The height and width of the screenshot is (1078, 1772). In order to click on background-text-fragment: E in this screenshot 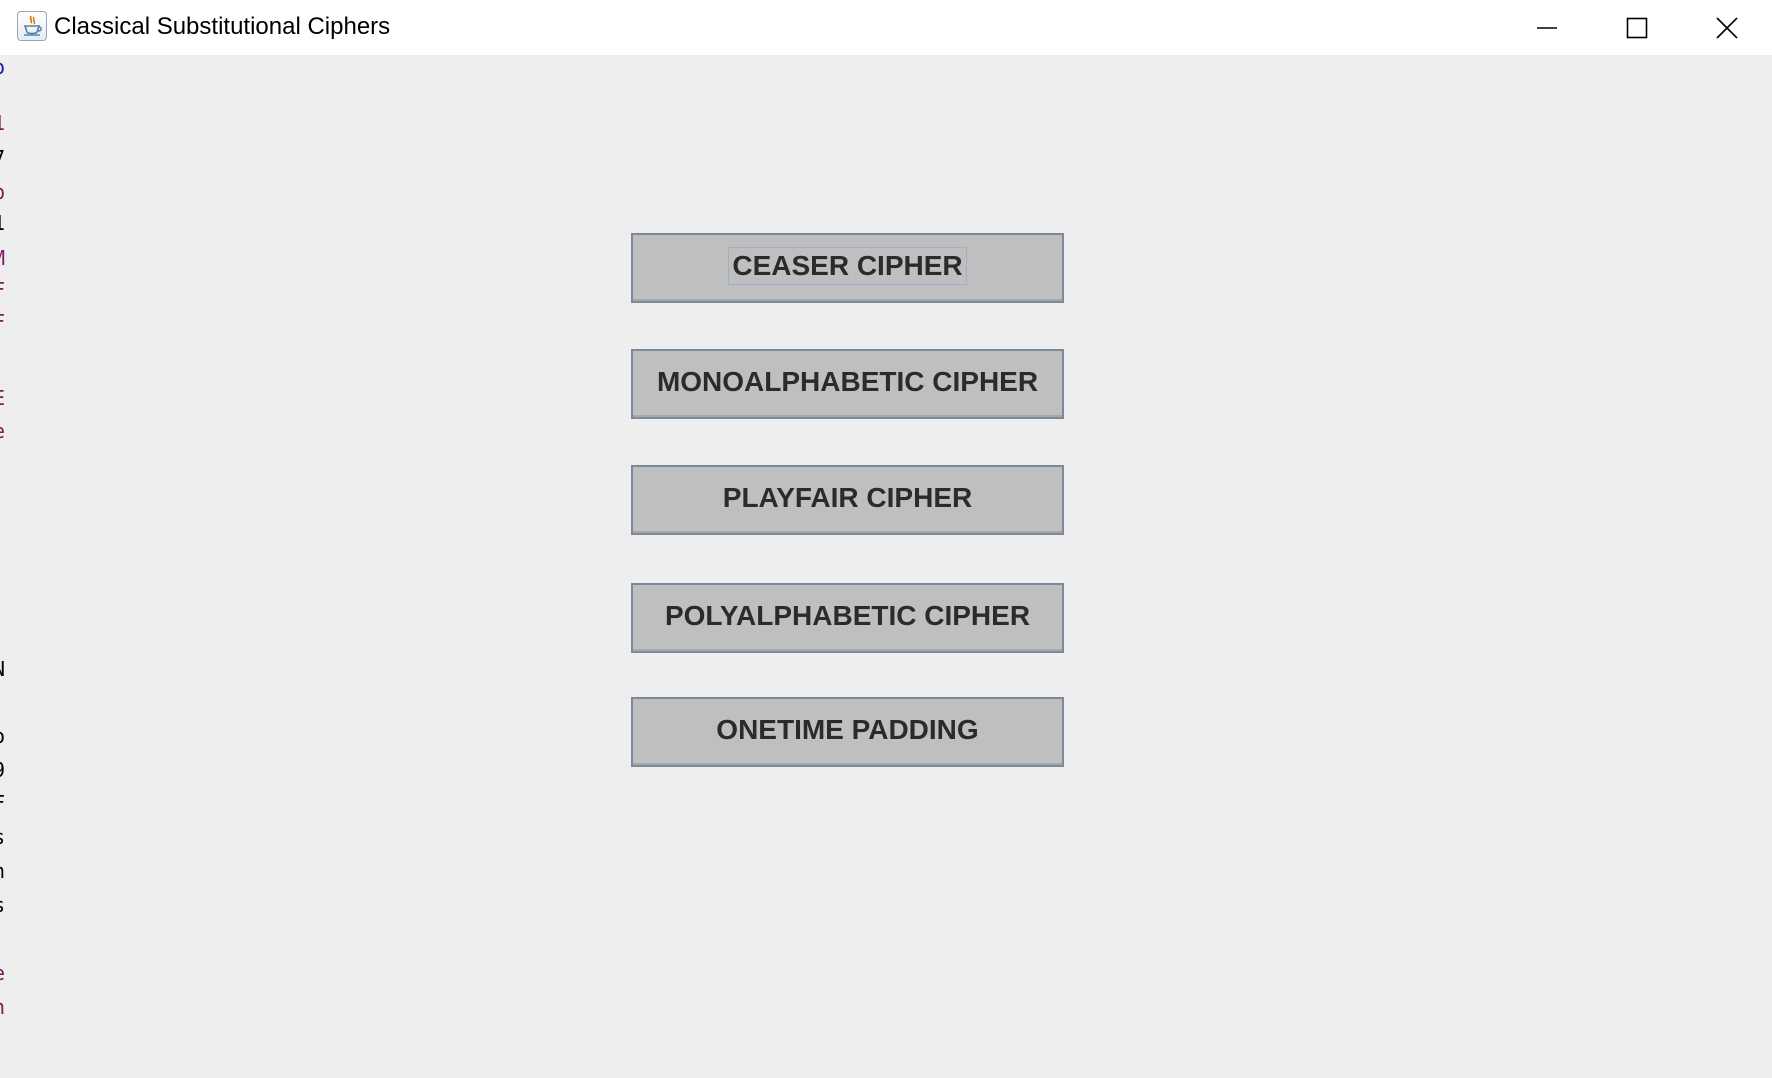, I will do `click(2, 398)`.